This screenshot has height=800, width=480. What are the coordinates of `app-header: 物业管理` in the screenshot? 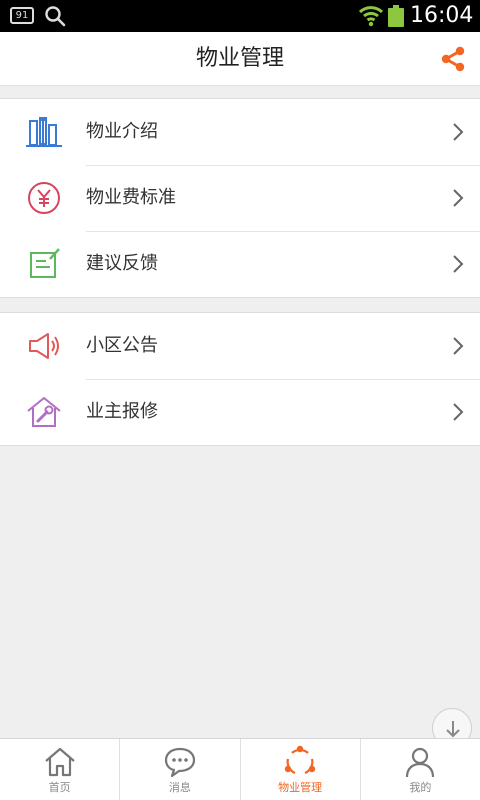 It's located at (240, 59).